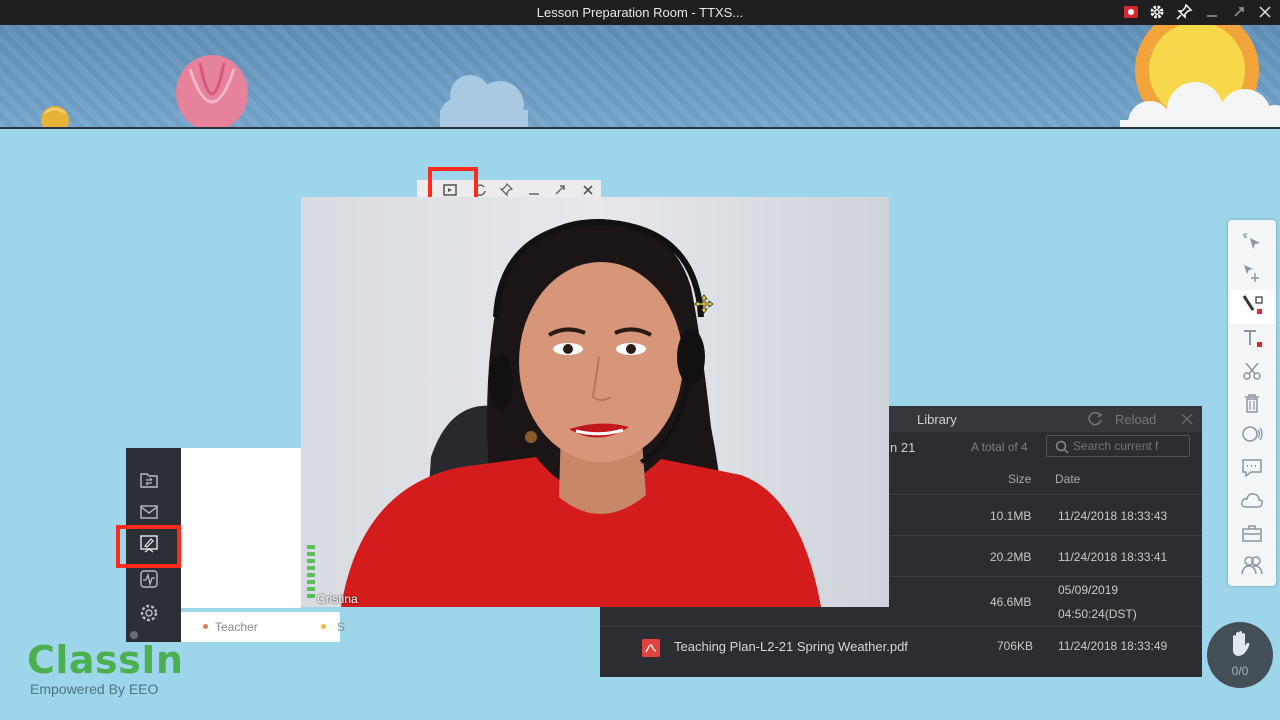 Image resolution: width=1280 pixels, height=720 pixels. I want to click on classin-logo: ClassIn Empowered By EEO, so click(105, 669).